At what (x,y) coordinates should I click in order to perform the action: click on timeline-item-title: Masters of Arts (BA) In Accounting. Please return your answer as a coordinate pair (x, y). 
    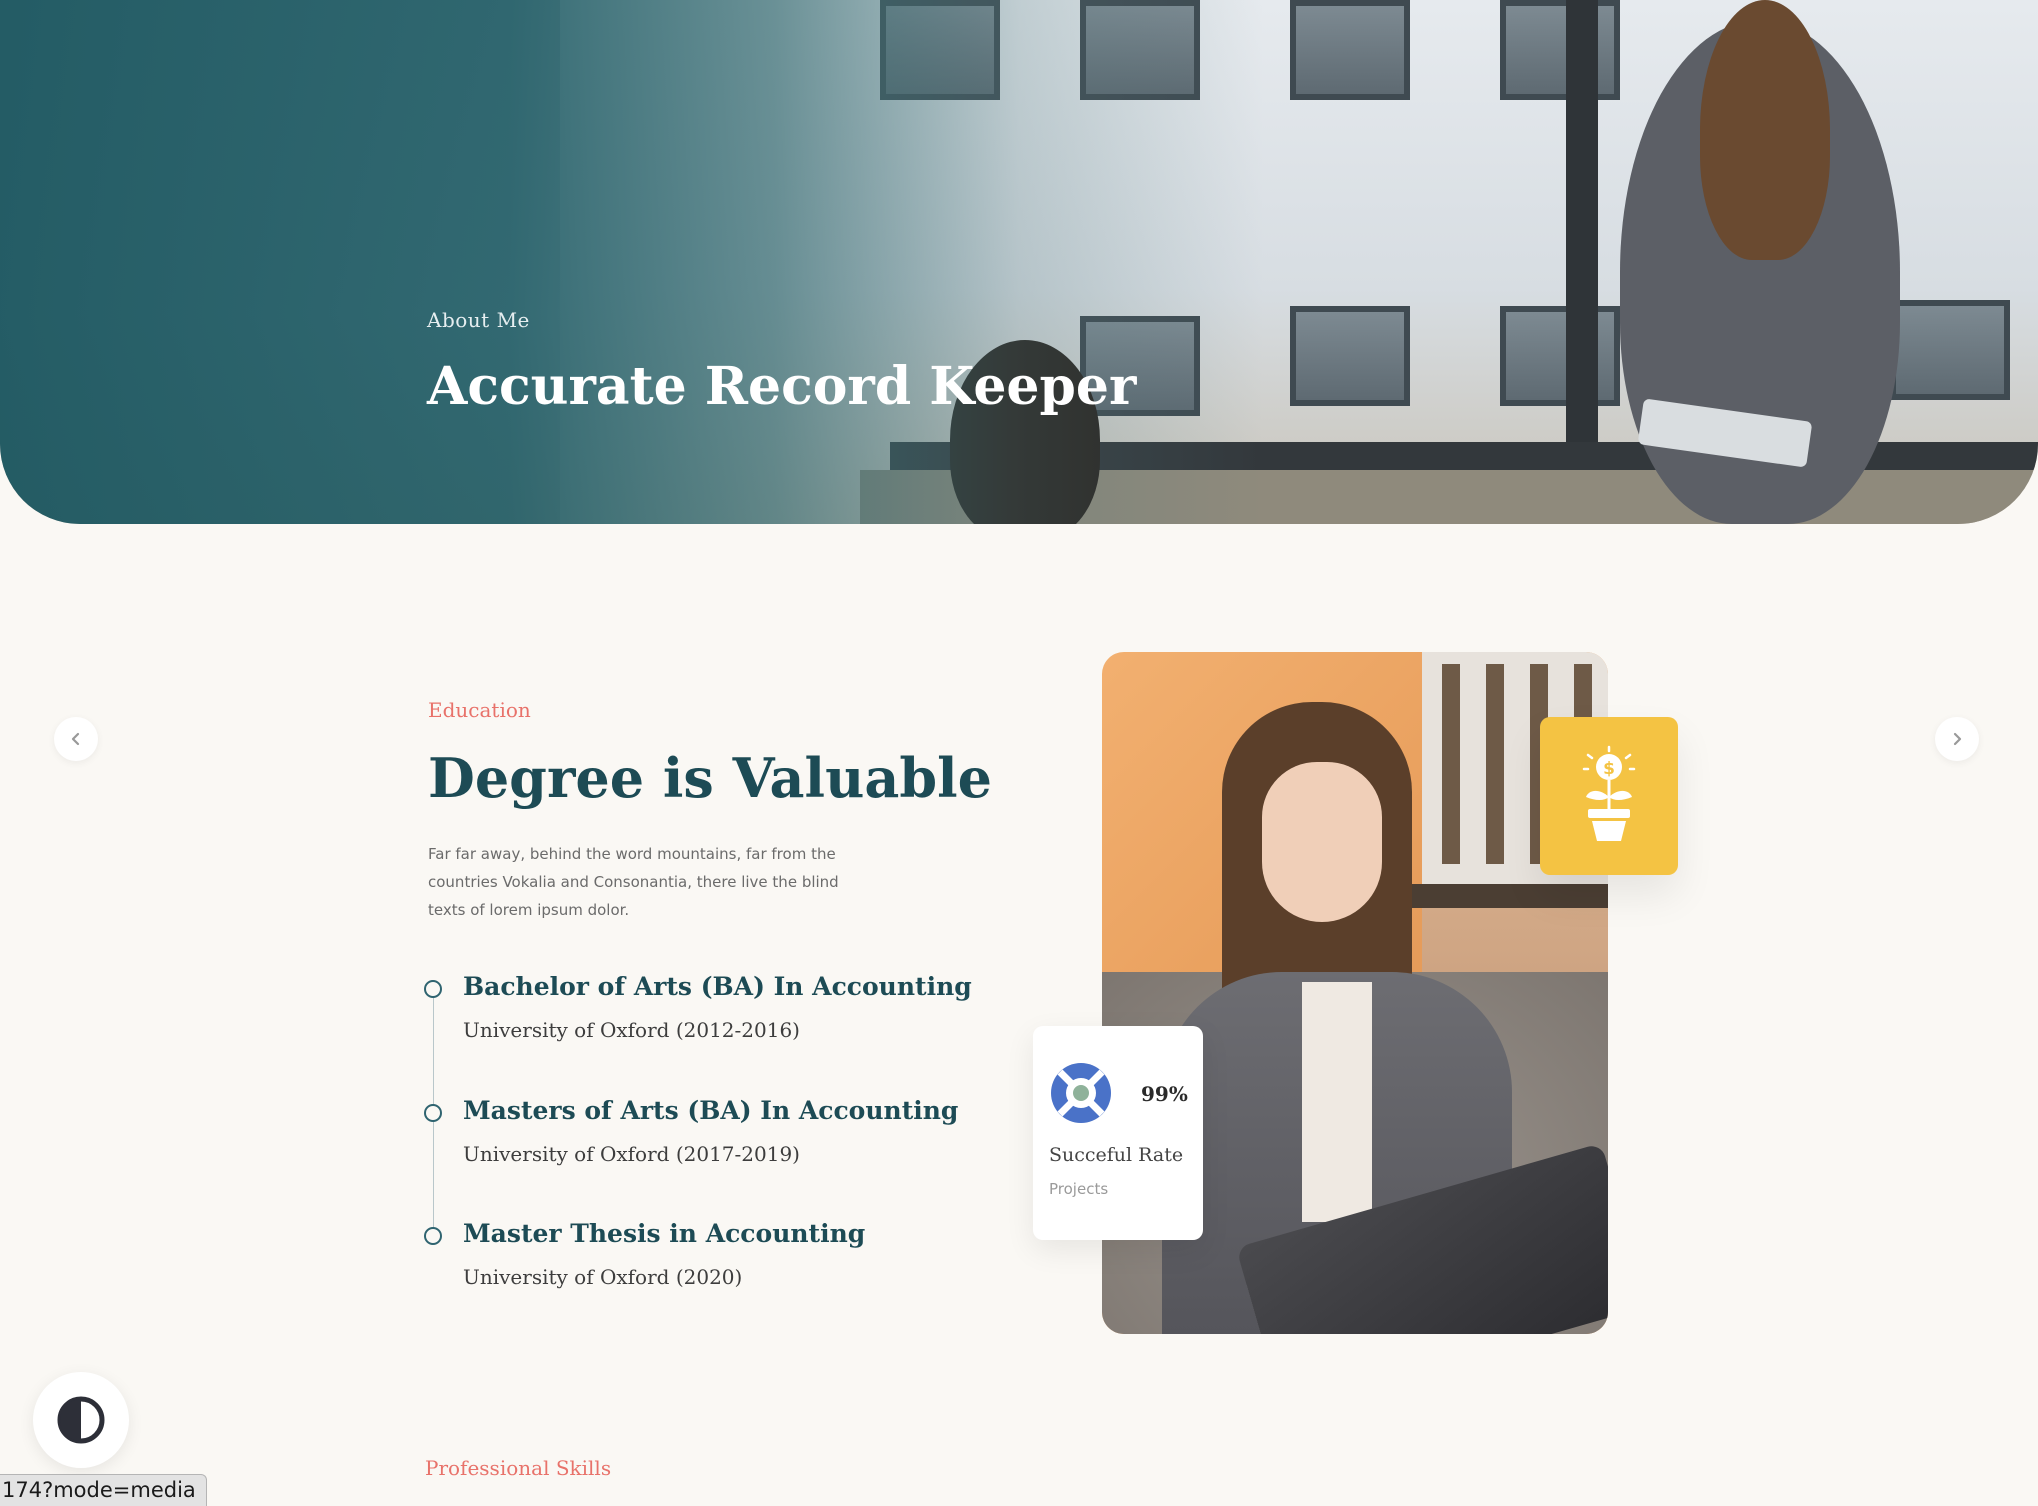
    Looking at the image, I should click on (711, 1110).